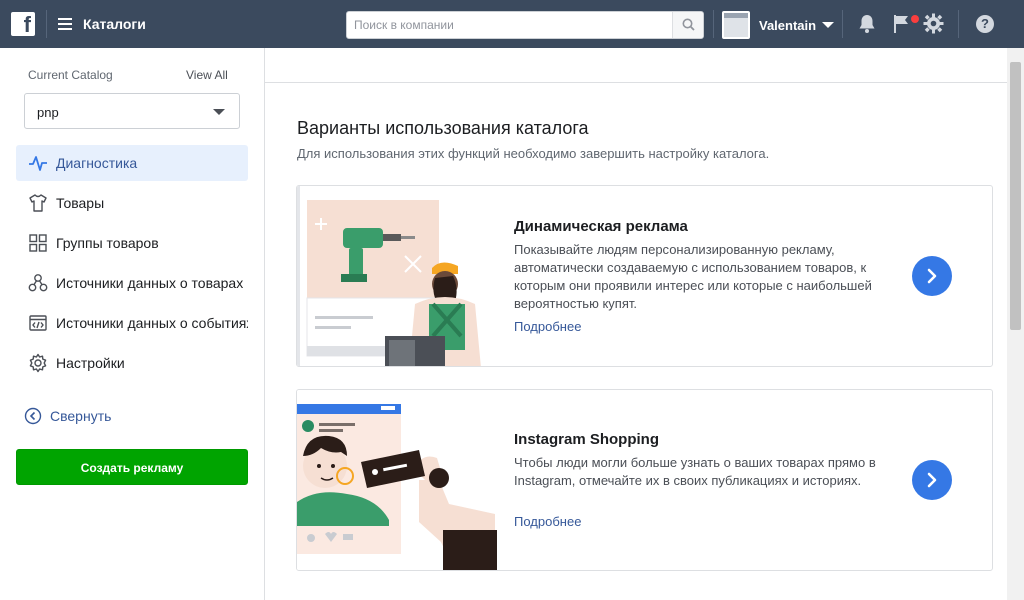 The height and width of the screenshot is (600, 1024). I want to click on search-icon, so click(688, 24).